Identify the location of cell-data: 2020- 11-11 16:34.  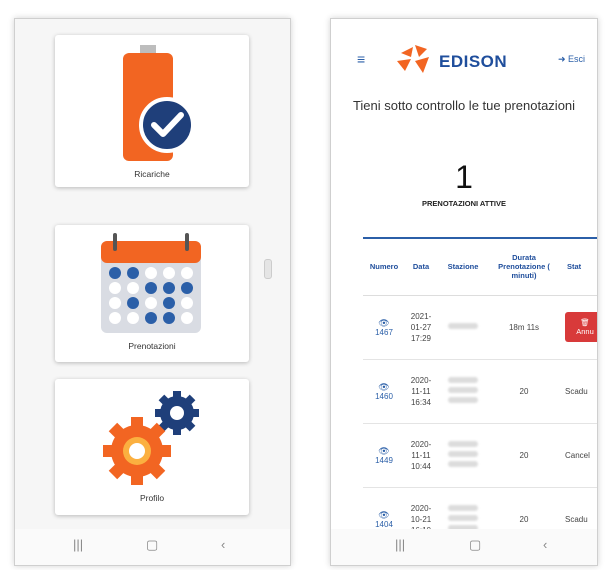
(421, 391).